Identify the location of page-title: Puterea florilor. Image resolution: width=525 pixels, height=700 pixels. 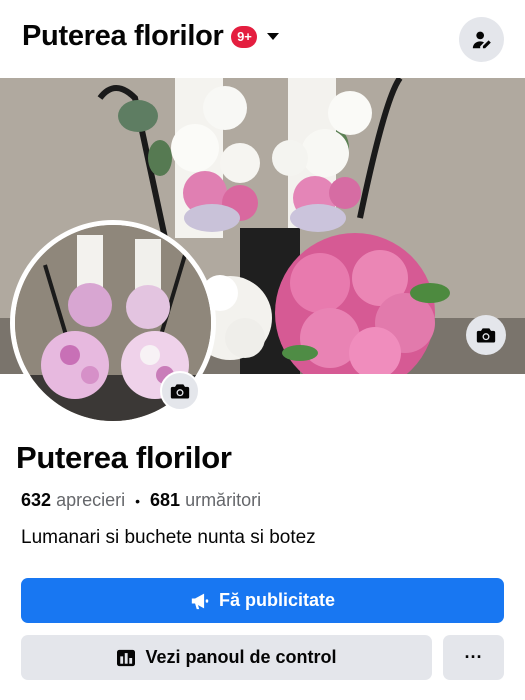
(123, 36).